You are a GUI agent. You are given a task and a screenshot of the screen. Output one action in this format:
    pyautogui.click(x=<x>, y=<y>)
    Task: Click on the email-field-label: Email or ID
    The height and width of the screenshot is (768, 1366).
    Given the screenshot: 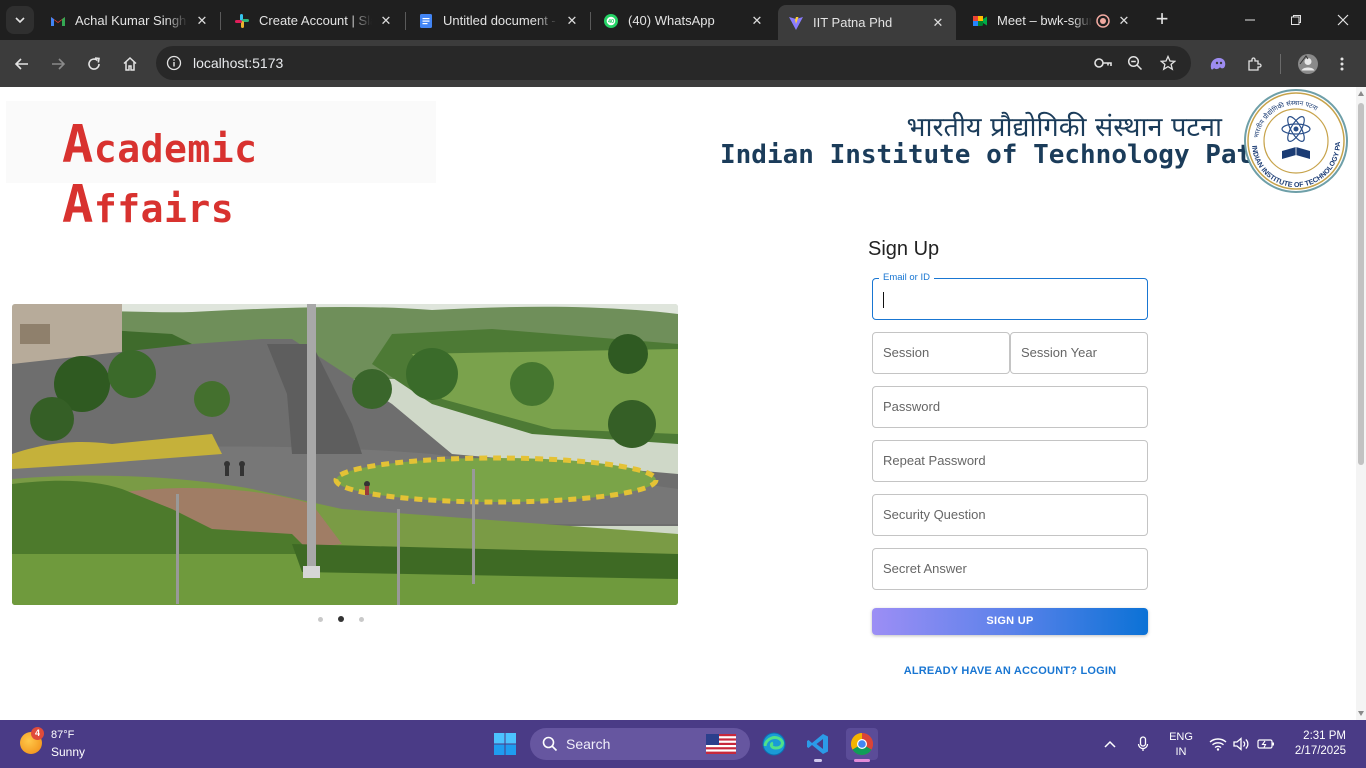 What is the action you would take?
    pyautogui.click(x=906, y=277)
    